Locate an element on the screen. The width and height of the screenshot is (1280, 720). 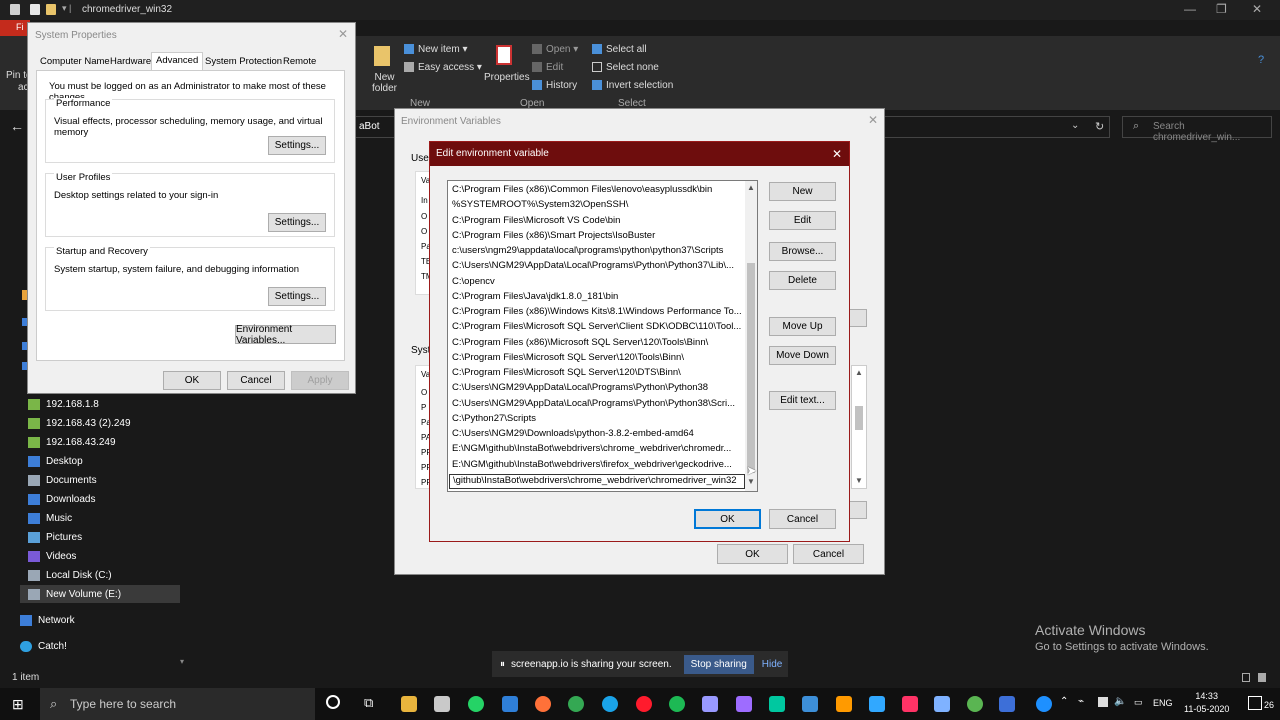
nav-item-network: Network is located at coordinates (47, 620).